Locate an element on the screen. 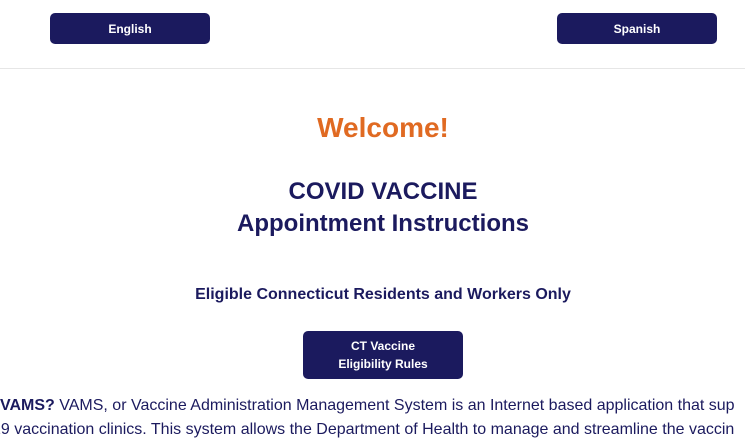 The image size is (745, 444). rules-button-line-1: CT Vaccine is located at coordinates (383, 346).